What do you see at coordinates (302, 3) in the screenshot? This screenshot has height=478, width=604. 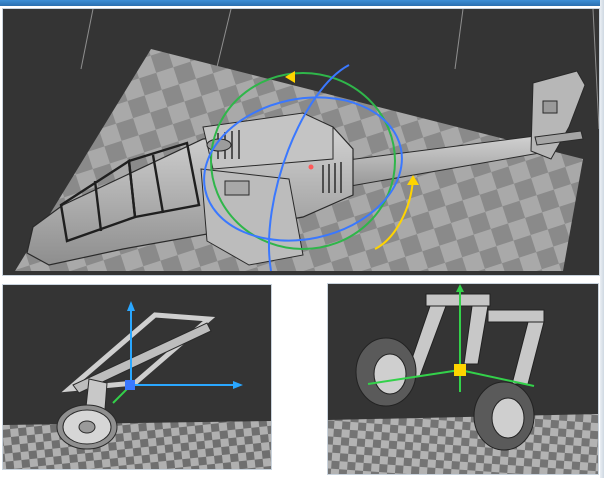 I see `window-top-bar` at bounding box center [302, 3].